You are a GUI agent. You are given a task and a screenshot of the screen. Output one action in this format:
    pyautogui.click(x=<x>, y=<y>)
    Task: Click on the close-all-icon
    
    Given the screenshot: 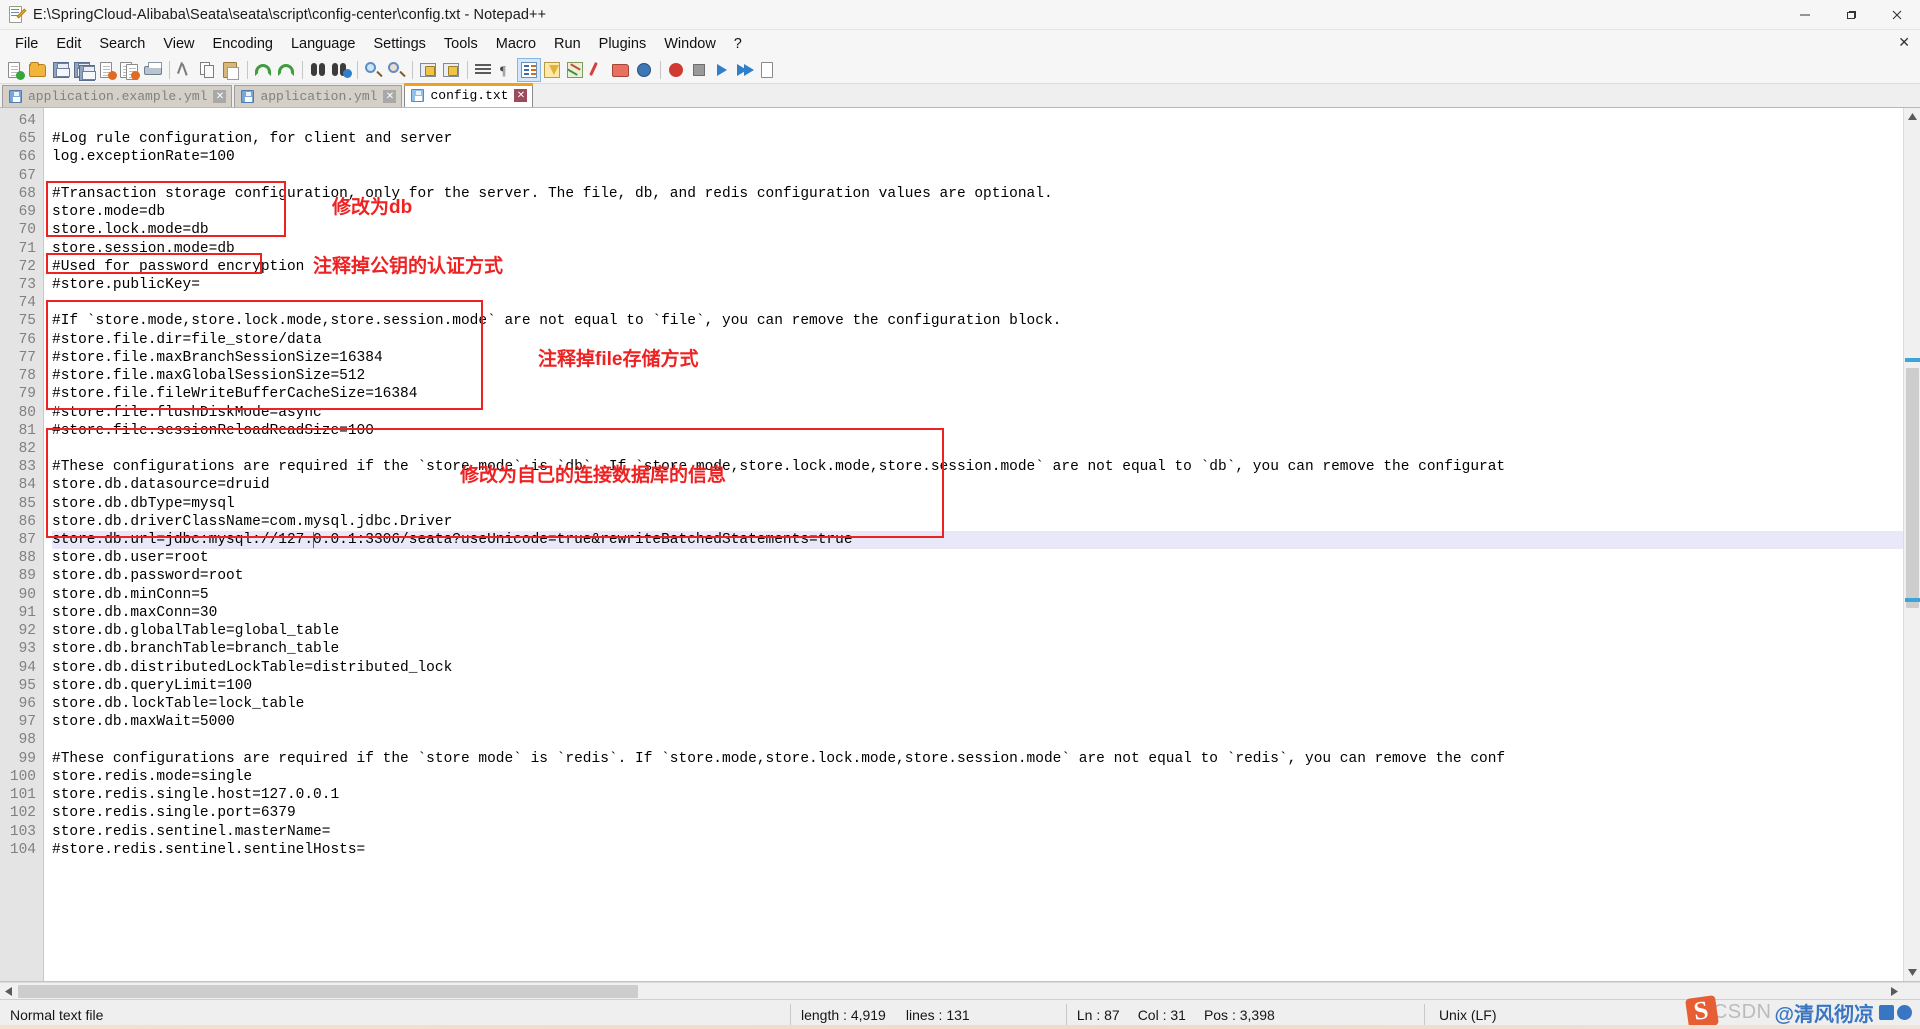 What is the action you would take?
    pyautogui.click(x=130, y=70)
    